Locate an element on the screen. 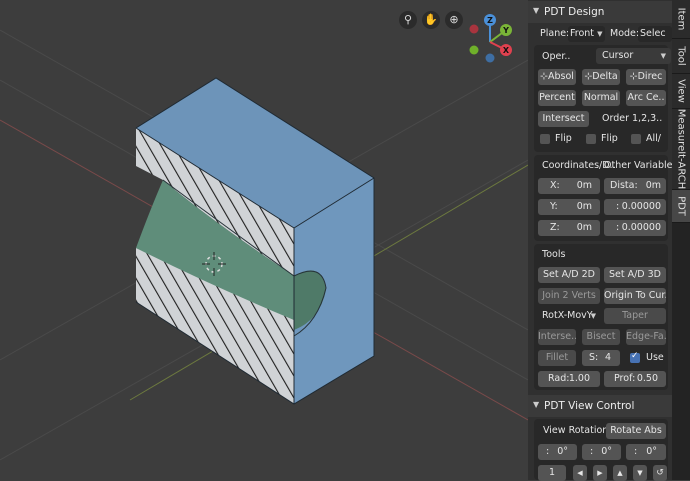 The width and height of the screenshot is (690, 481). join-2-verts-button: Join 2 Verts is located at coordinates (569, 296).